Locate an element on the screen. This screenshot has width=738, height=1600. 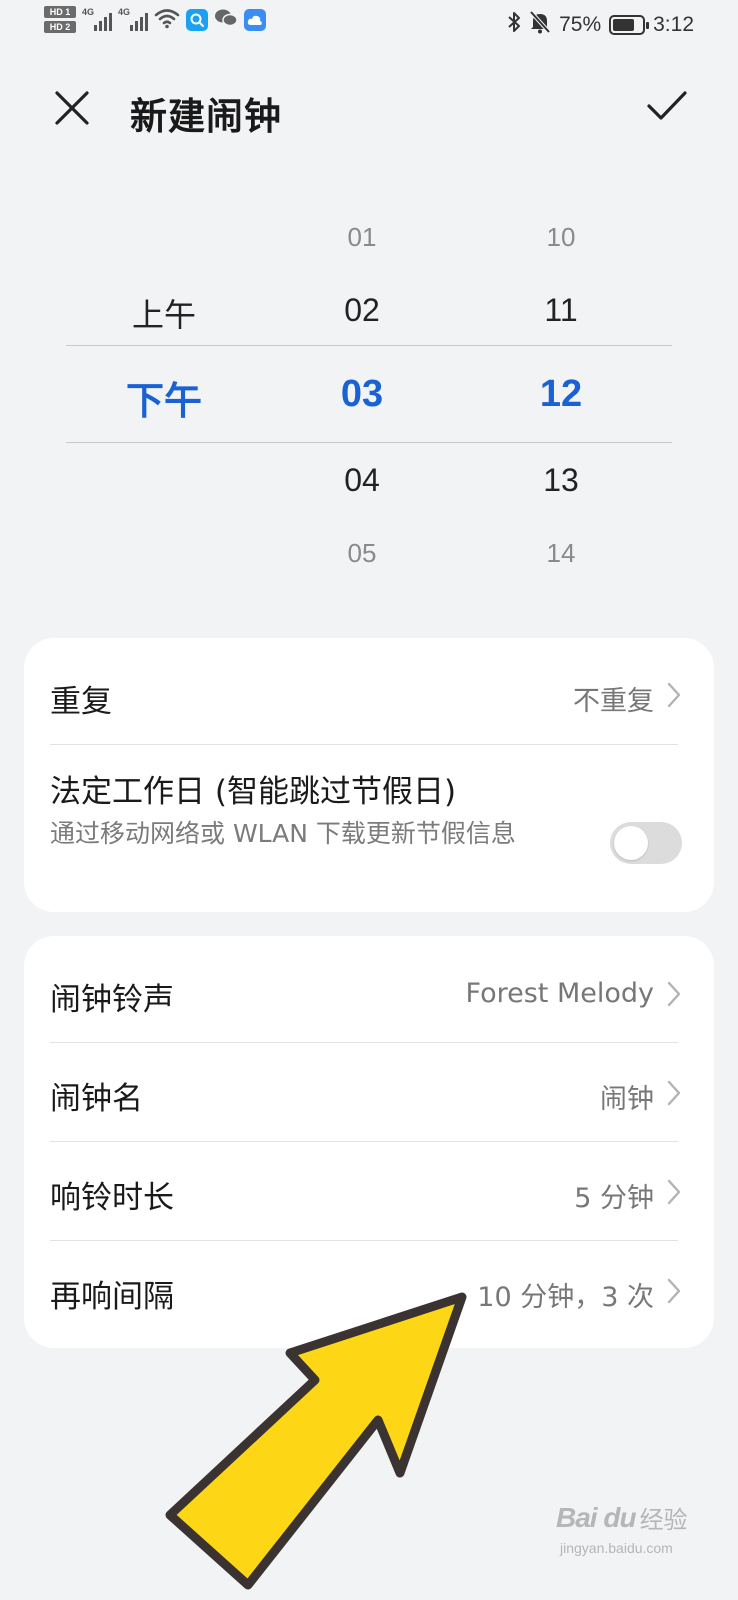
signal-icon: 4G is located at coordinates (97, 18).